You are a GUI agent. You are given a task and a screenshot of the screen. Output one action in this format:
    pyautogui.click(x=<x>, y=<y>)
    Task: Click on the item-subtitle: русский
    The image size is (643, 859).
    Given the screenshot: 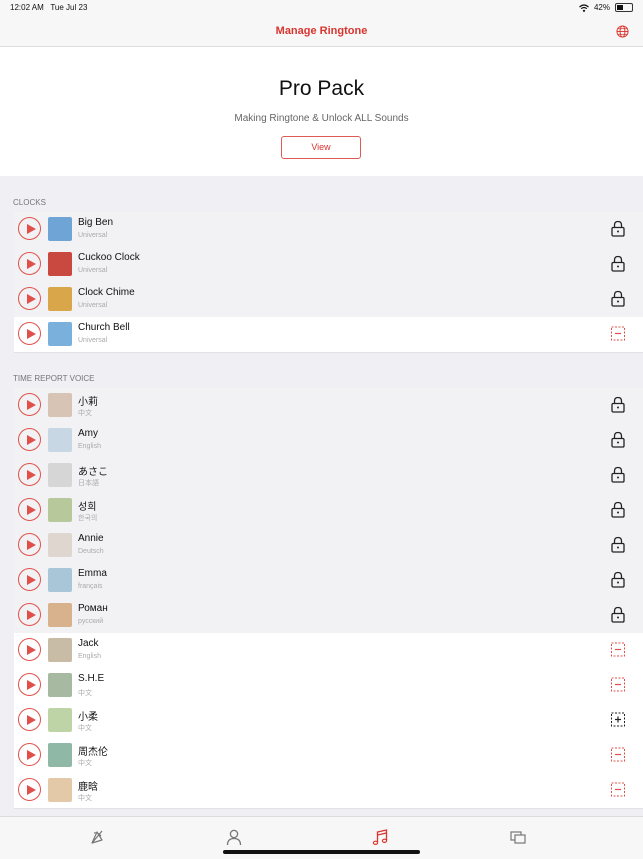 What is the action you would take?
    pyautogui.click(x=91, y=621)
    